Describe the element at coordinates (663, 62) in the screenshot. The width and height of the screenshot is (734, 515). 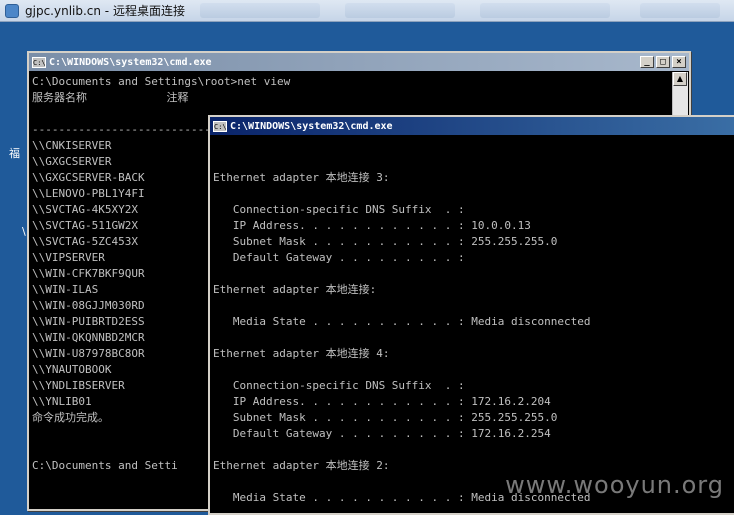
I see `maximize-button: □` at that location.